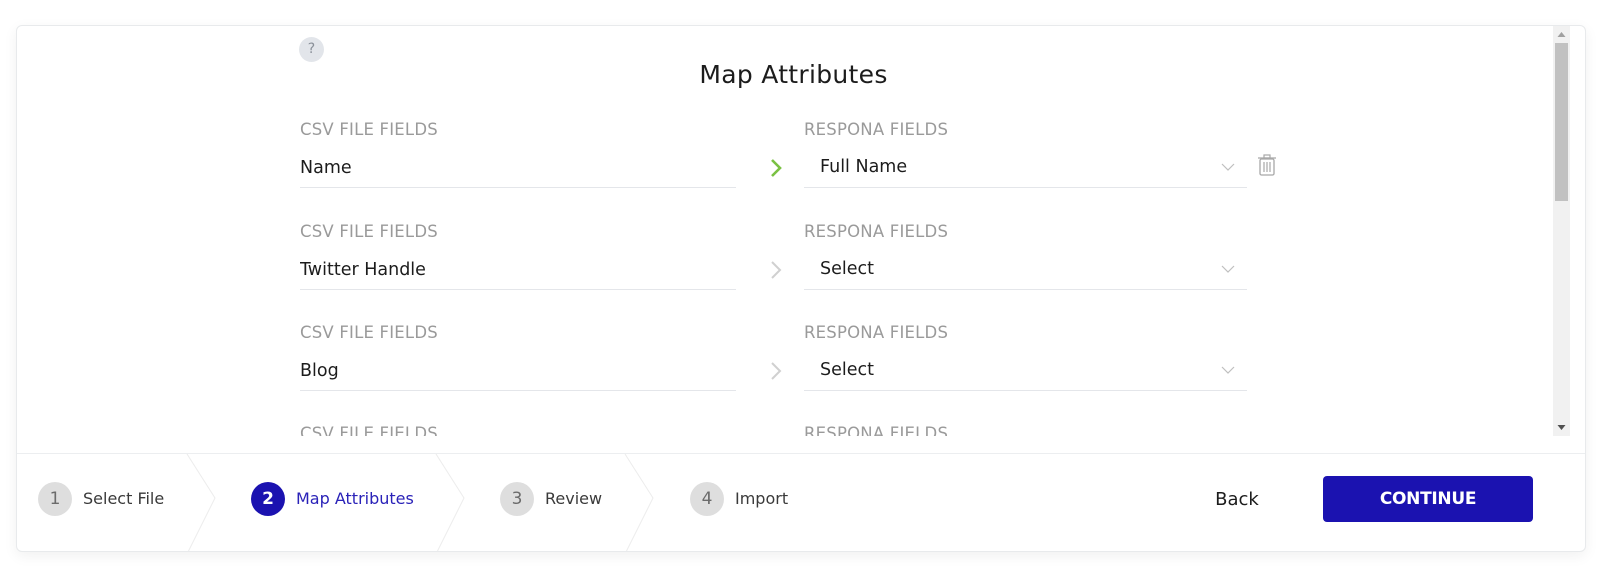  I want to click on step-label: Map Attributes, so click(355, 498).